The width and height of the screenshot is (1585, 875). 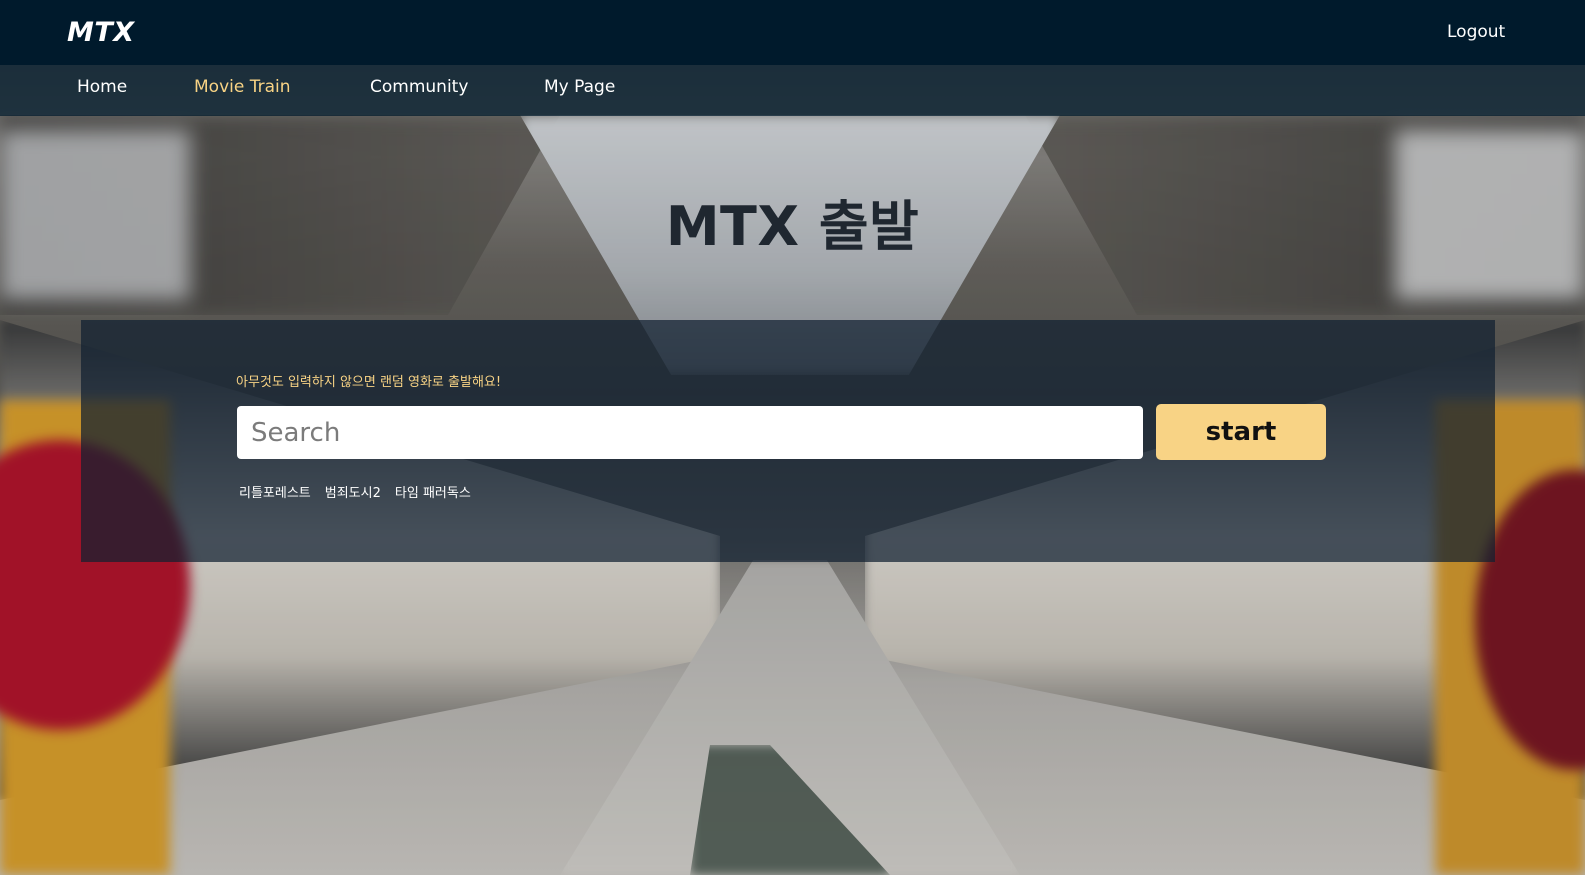 What do you see at coordinates (579, 87) in the screenshot?
I see `nav-item-my-page: My Page` at bounding box center [579, 87].